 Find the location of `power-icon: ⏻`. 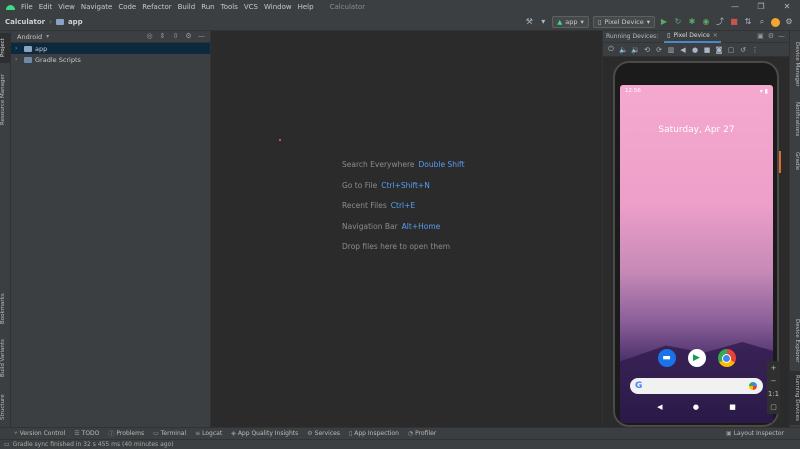

power-icon: ⏻ is located at coordinates (611, 49).